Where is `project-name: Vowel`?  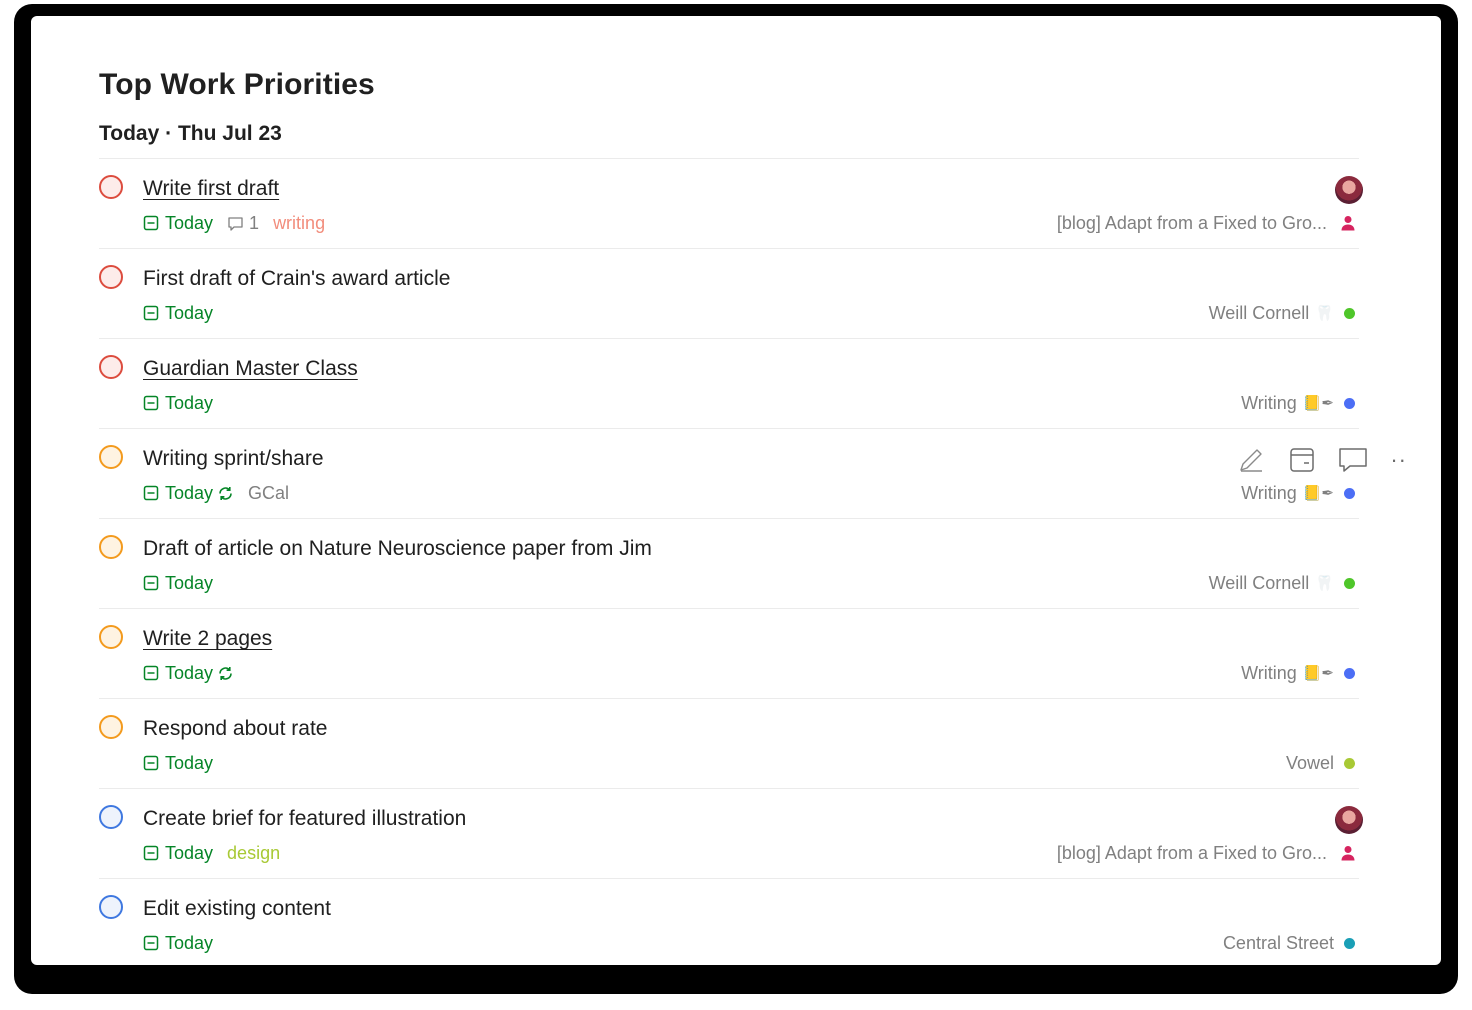
project-name: Vowel is located at coordinates (1309, 762).